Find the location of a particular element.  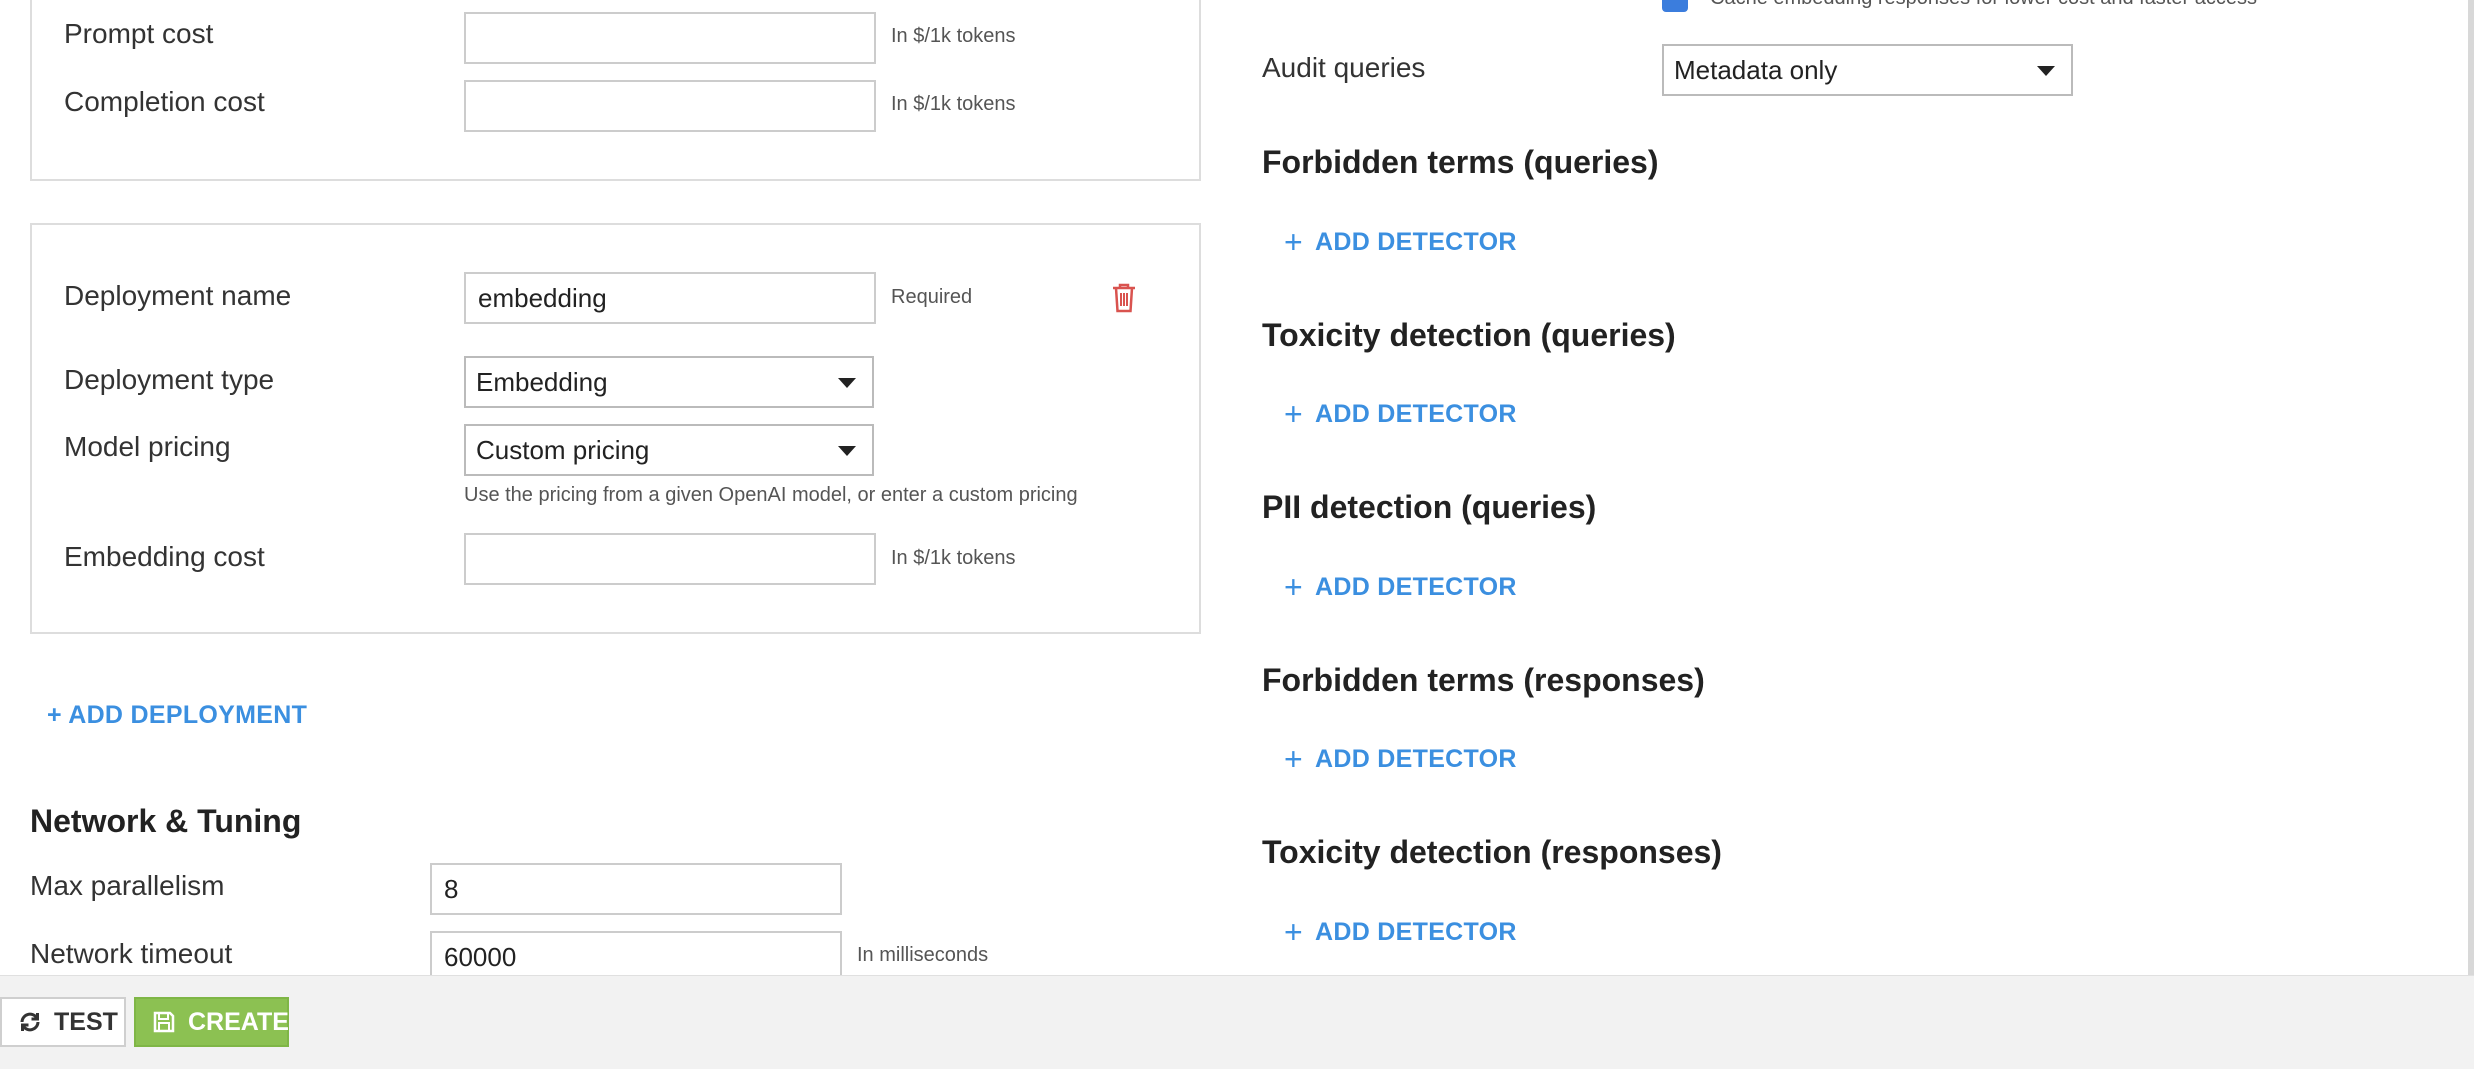

embedding-cost-input is located at coordinates (670, 559).